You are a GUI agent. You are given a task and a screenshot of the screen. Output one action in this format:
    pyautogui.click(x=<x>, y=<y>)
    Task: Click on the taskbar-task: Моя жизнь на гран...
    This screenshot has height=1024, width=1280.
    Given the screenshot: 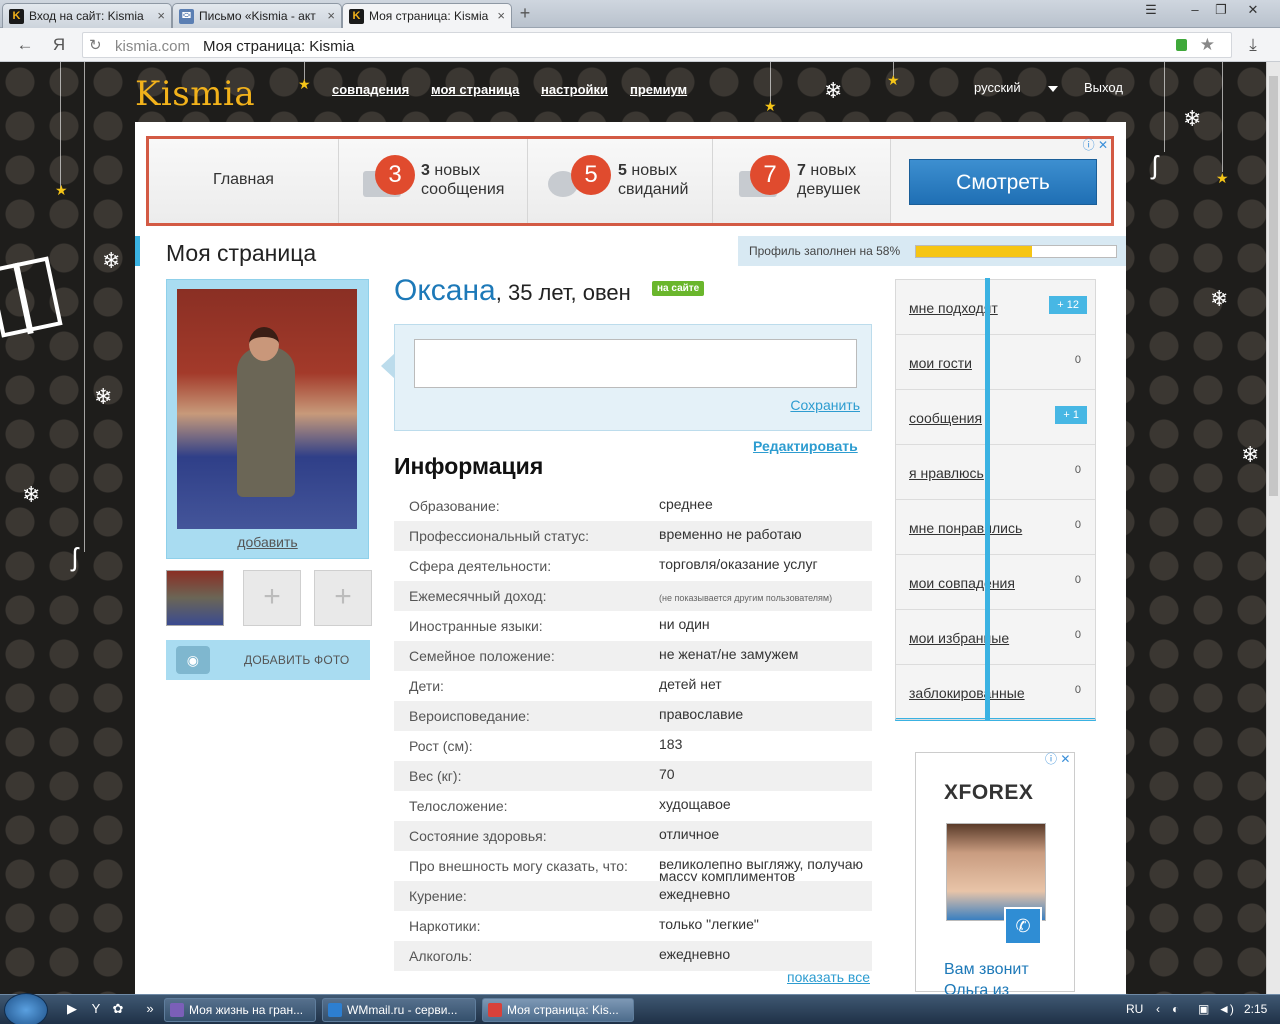 What is the action you would take?
    pyautogui.click(x=240, y=1010)
    